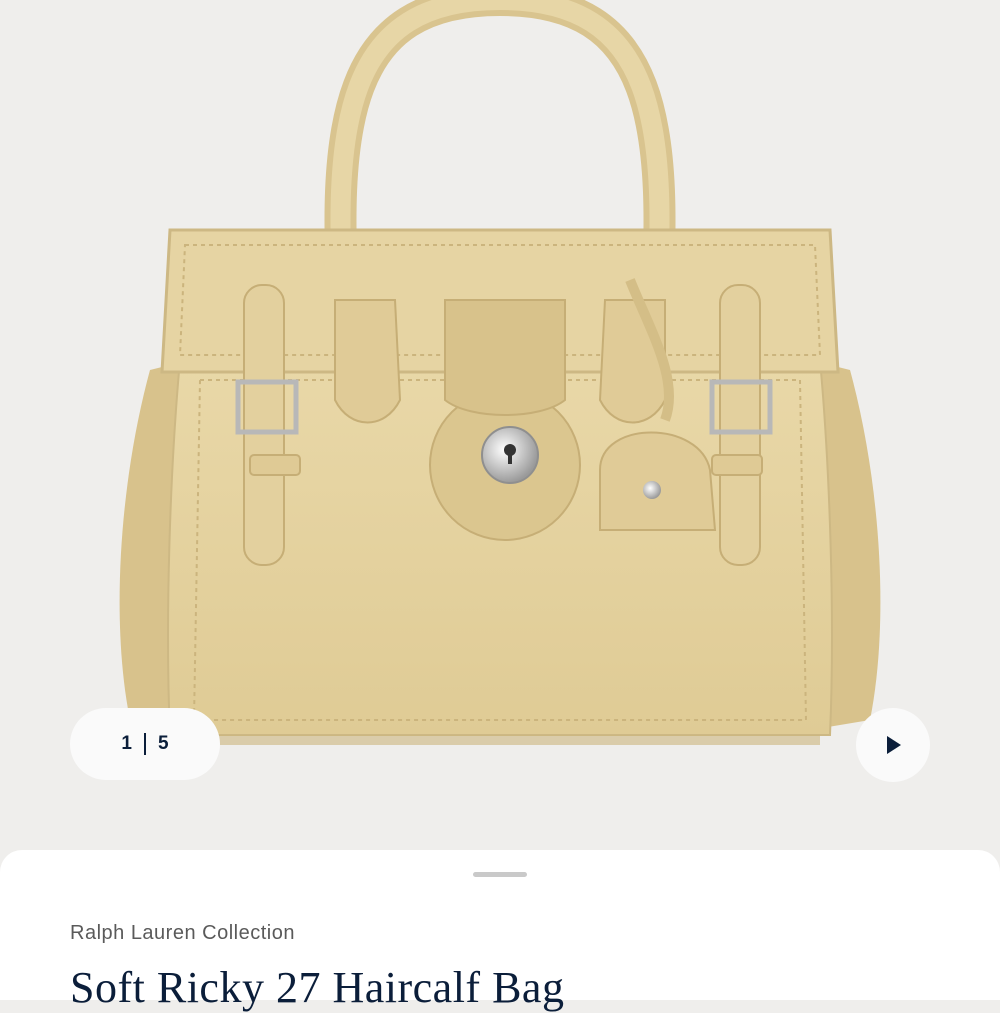 Image resolution: width=1000 pixels, height=1013 pixels. What do you see at coordinates (317, 987) in the screenshot?
I see `product-title: Soft Ricky 27 Haircalf Bag` at bounding box center [317, 987].